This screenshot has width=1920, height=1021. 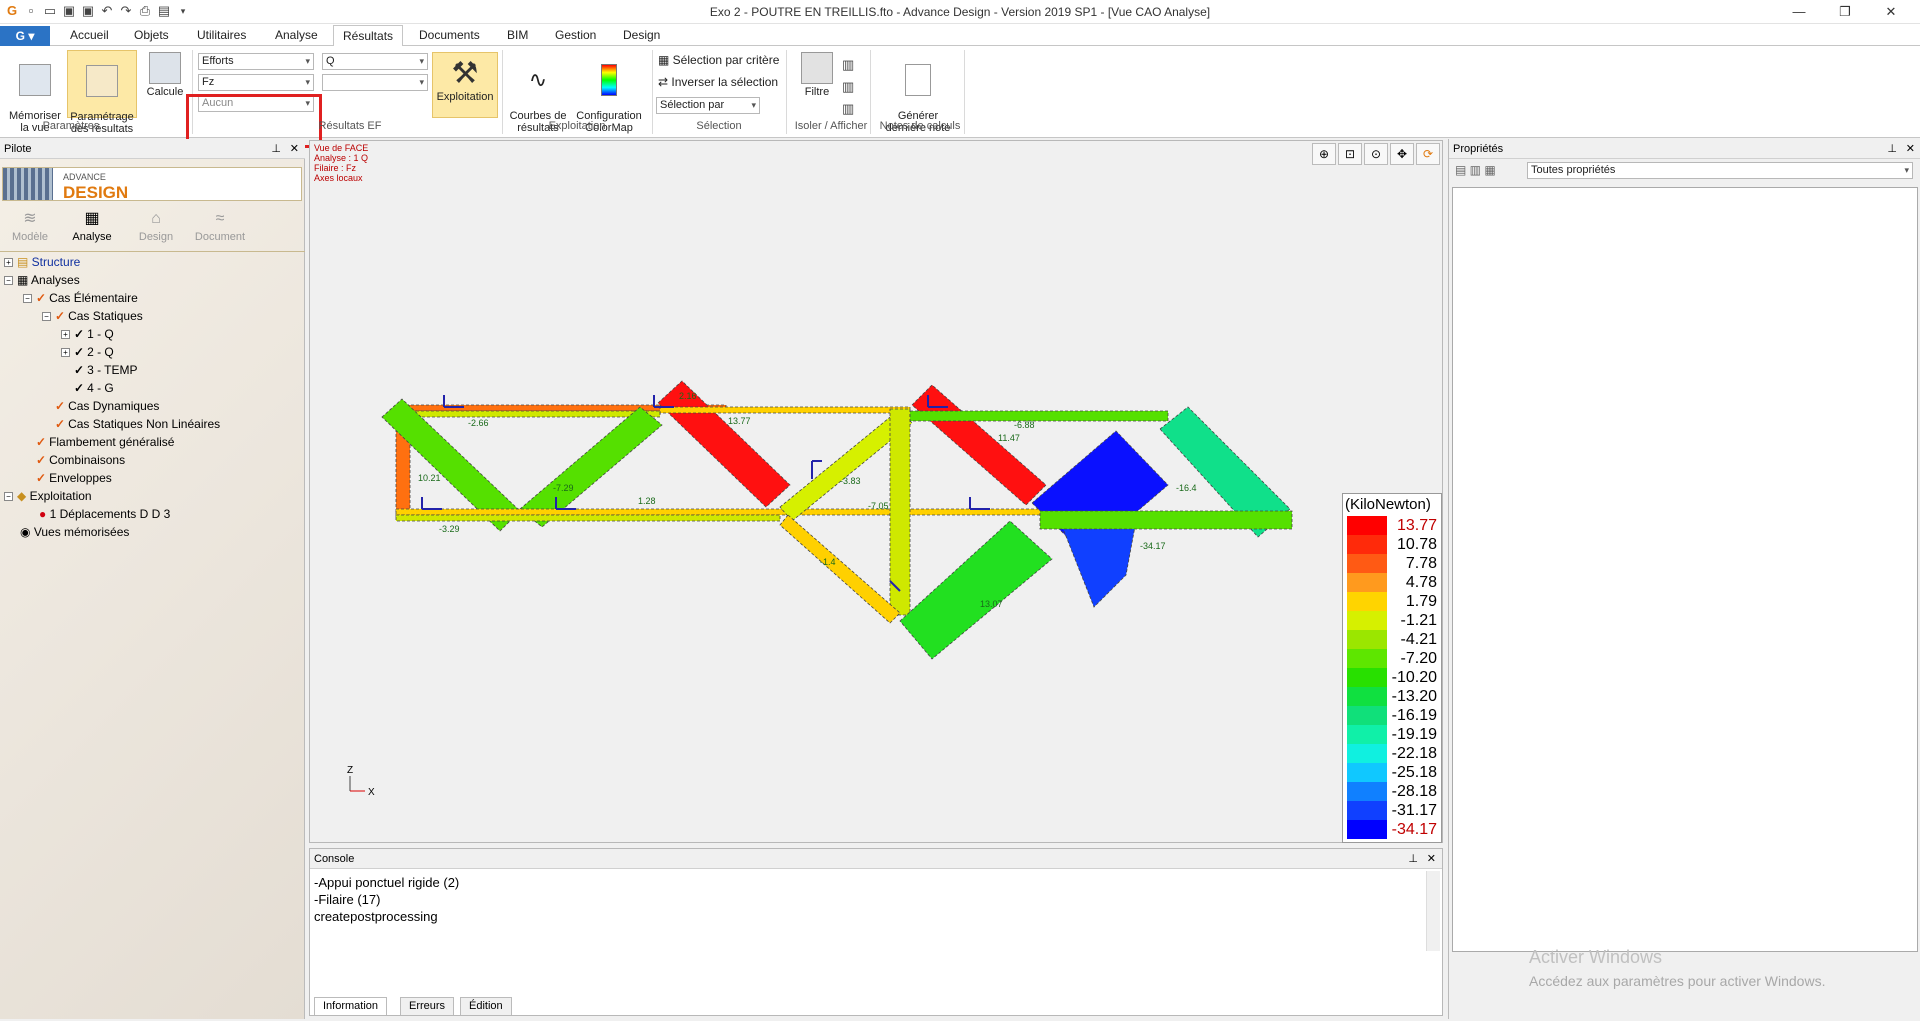 I want to click on properties-title: Propriétés ⊥ ✕, so click(x=1684, y=149).